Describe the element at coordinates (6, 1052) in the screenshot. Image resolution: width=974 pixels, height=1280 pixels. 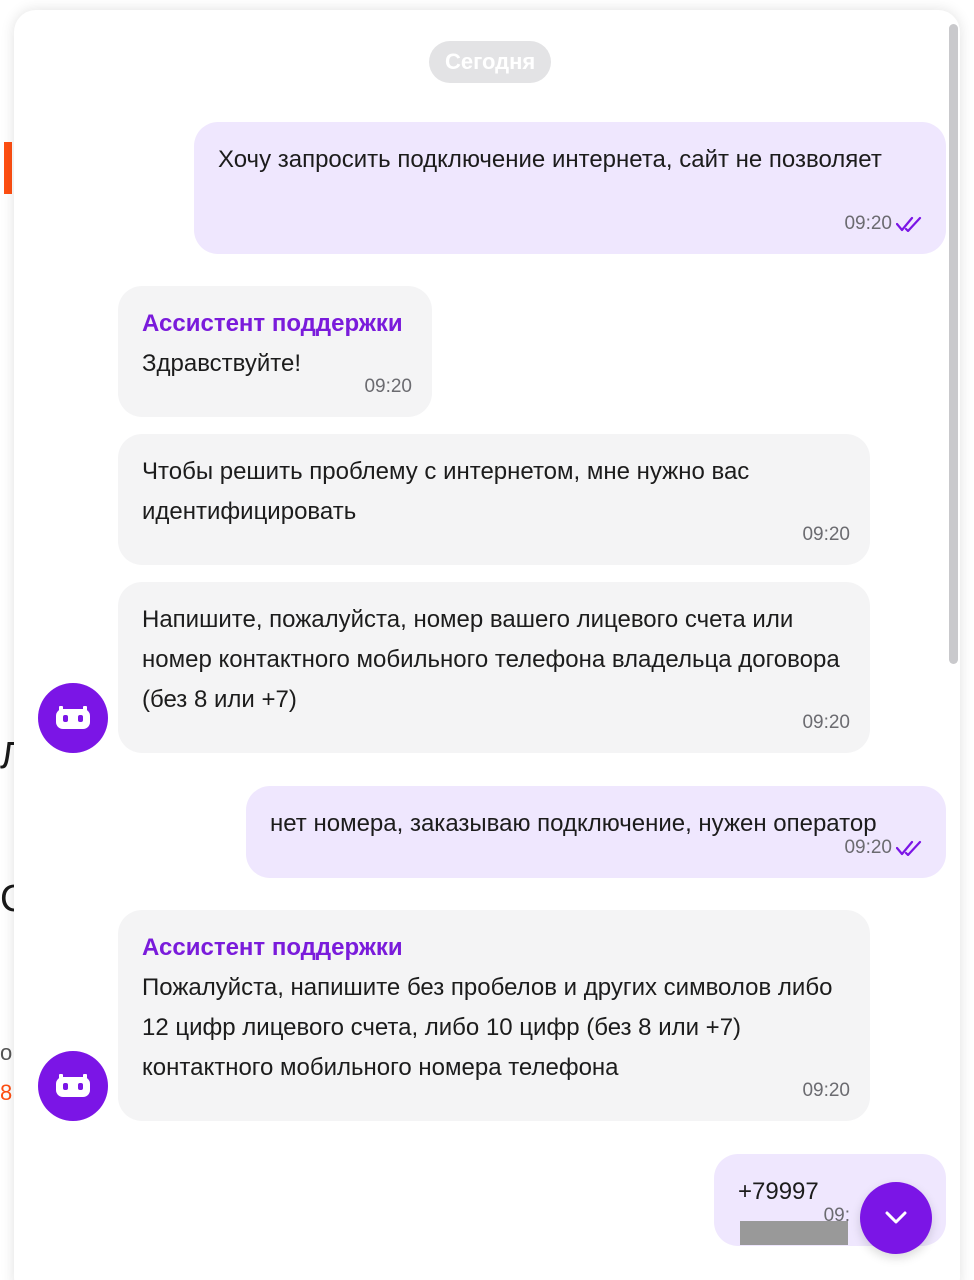
I see `background-text-fragment: о` at that location.